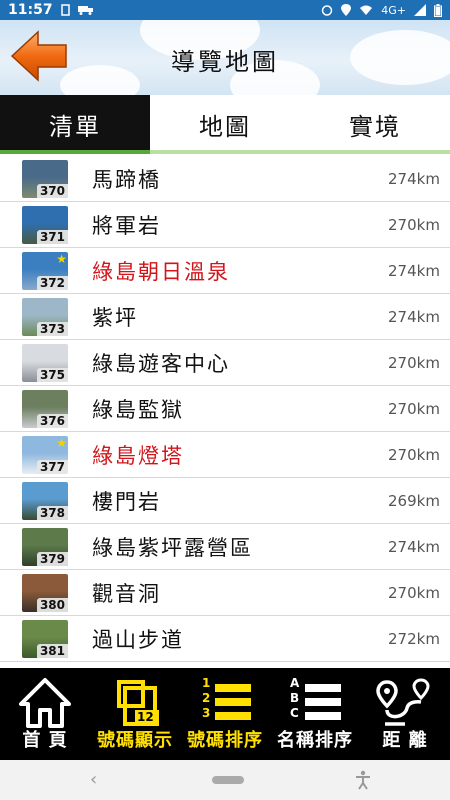 This screenshot has width=450, height=800. What do you see at coordinates (225, 593) in the screenshot?
I see `list-item: 380 觀音洞 270km` at bounding box center [225, 593].